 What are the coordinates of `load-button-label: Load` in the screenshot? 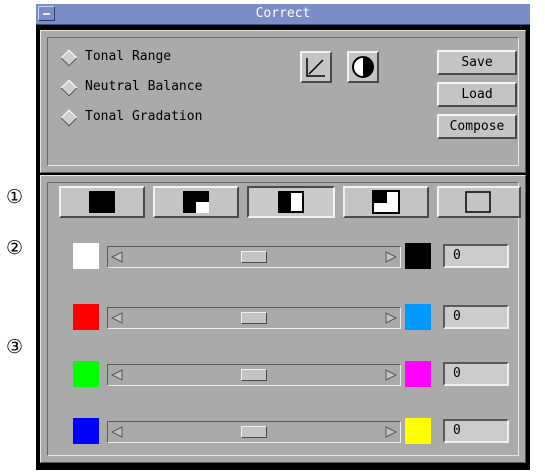 It's located at (477, 94).